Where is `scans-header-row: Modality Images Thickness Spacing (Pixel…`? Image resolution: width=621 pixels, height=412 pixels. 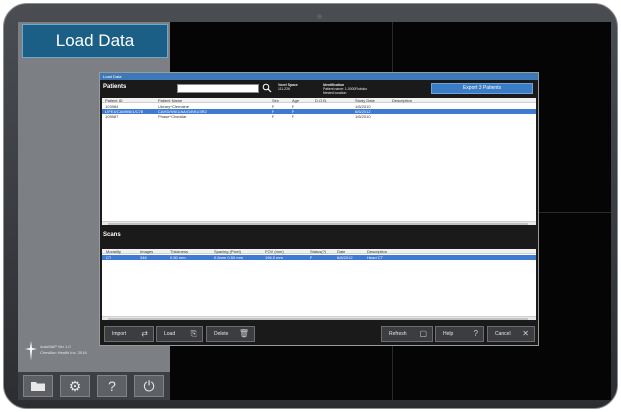 scans-header-row: Modality Images Thickness Spacing (Pixel… is located at coordinates (319, 251).